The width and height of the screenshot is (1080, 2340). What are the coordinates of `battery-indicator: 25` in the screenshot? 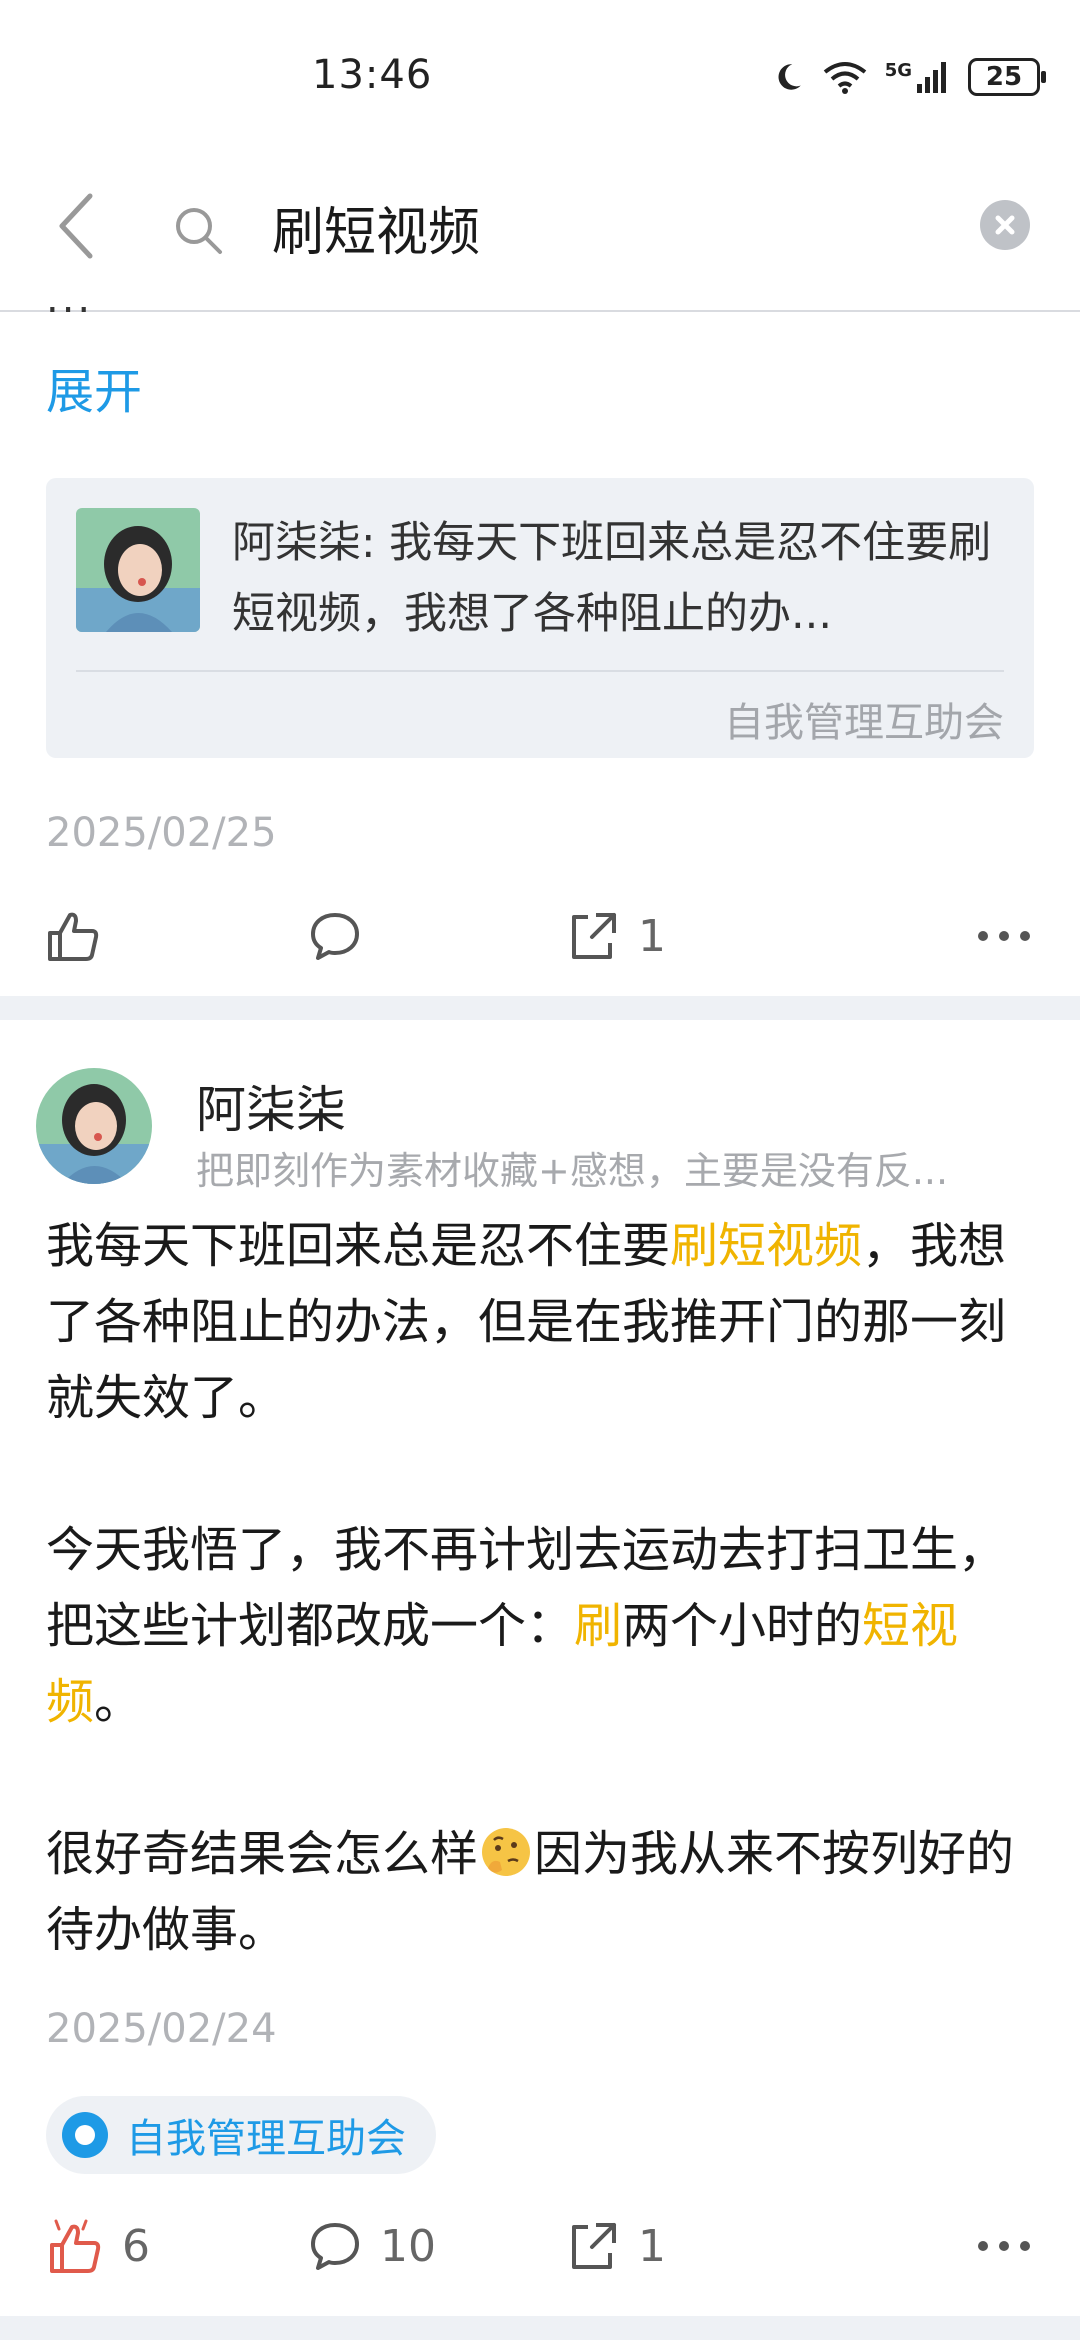 It's located at (1007, 77).